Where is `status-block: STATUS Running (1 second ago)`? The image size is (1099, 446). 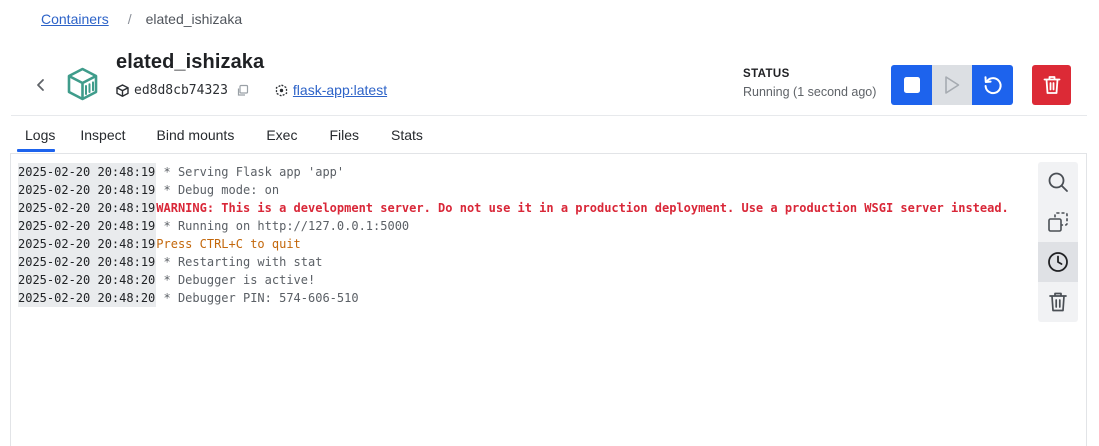
status-block: STATUS Running (1 second ago) is located at coordinates (809, 83).